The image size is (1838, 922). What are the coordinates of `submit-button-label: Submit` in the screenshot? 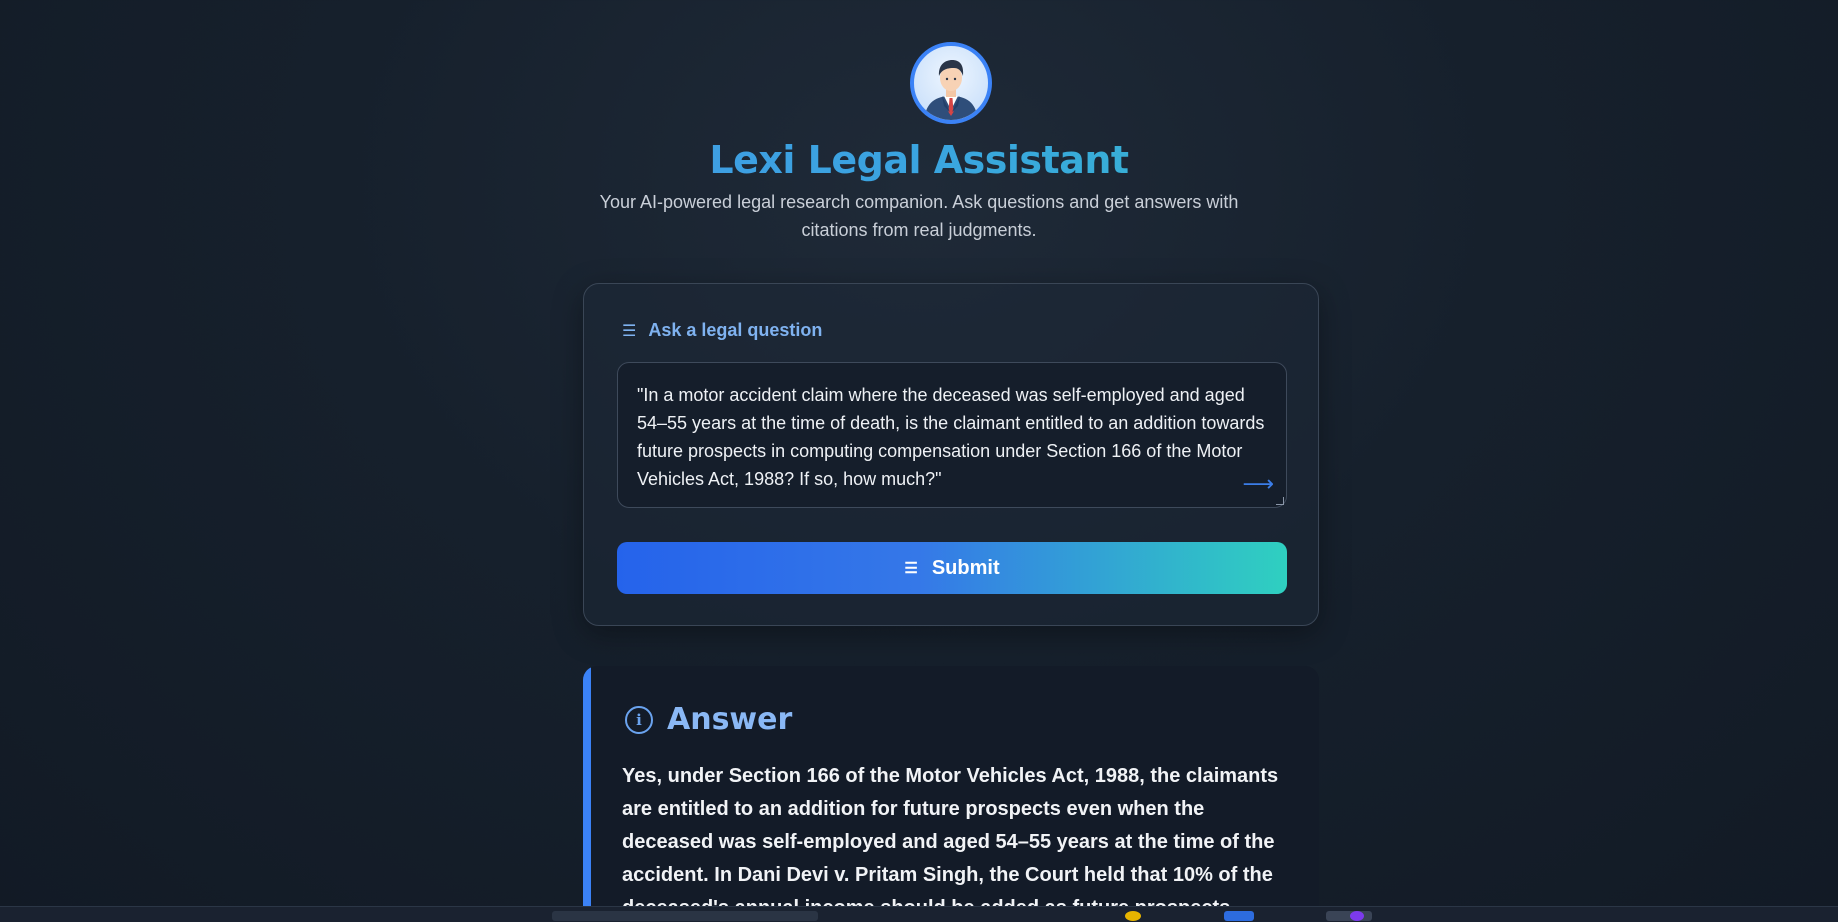 It's located at (965, 567).